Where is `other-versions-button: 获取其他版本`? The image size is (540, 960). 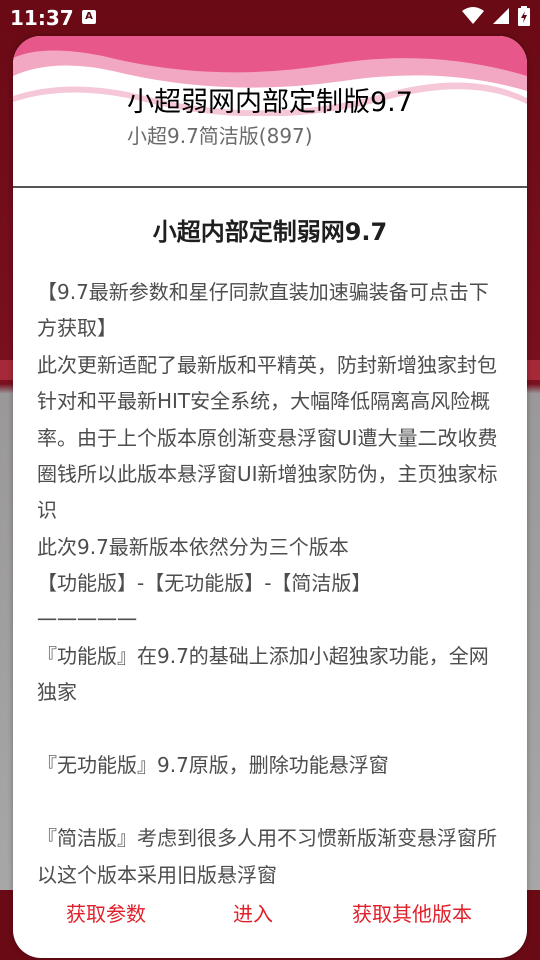
other-versions-button: 获取其他版本 is located at coordinates (412, 912).